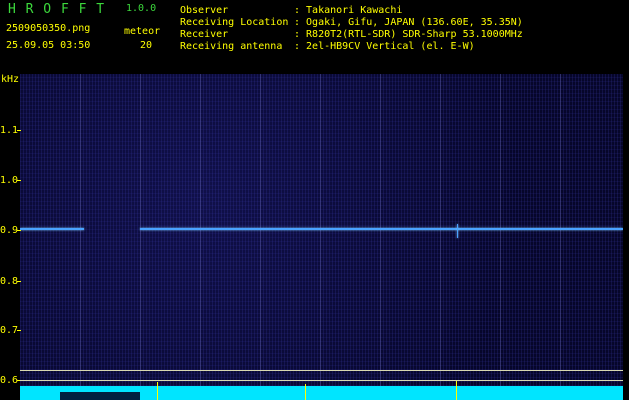 This screenshot has width=629, height=400. What do you see at coordinates (48, 45) in the screenshot?
I see `date-time: 25.09.05 03:50` at bounding box center [48, 45].